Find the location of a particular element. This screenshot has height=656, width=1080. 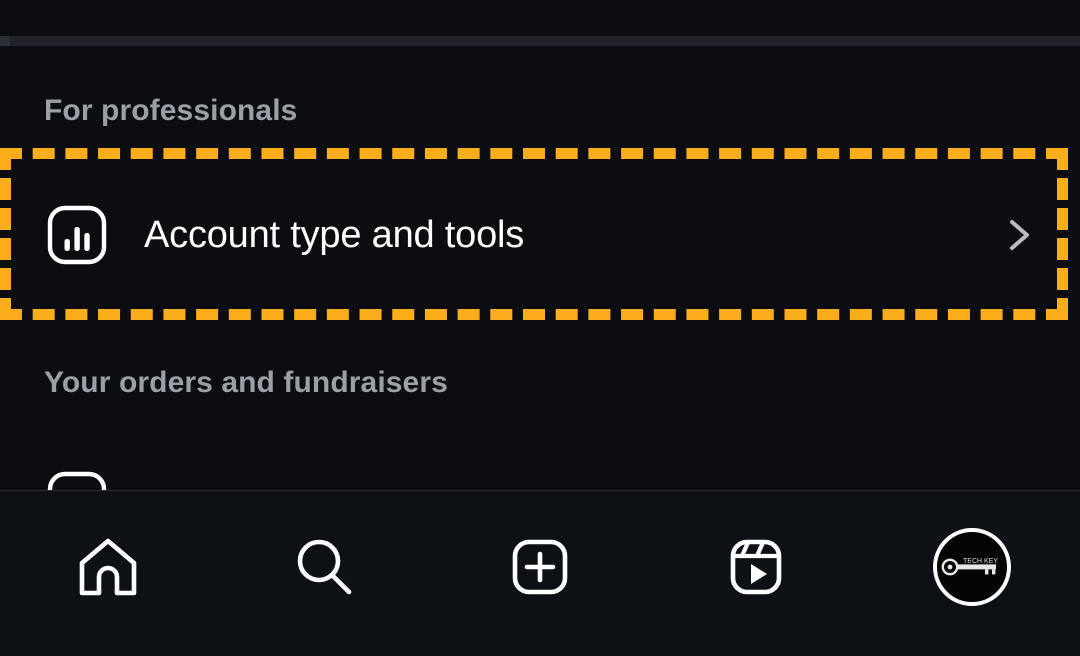

chevron-right-icon is located at coordinates (1019, 235).